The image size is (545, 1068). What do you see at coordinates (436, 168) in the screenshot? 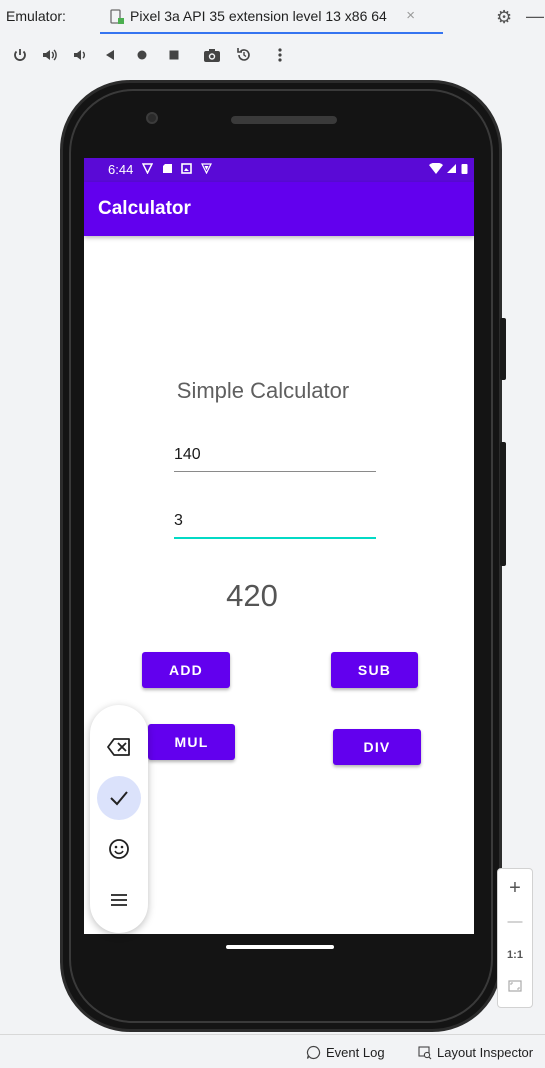
I see `wifi-icon` at bounding box center [436, 168].